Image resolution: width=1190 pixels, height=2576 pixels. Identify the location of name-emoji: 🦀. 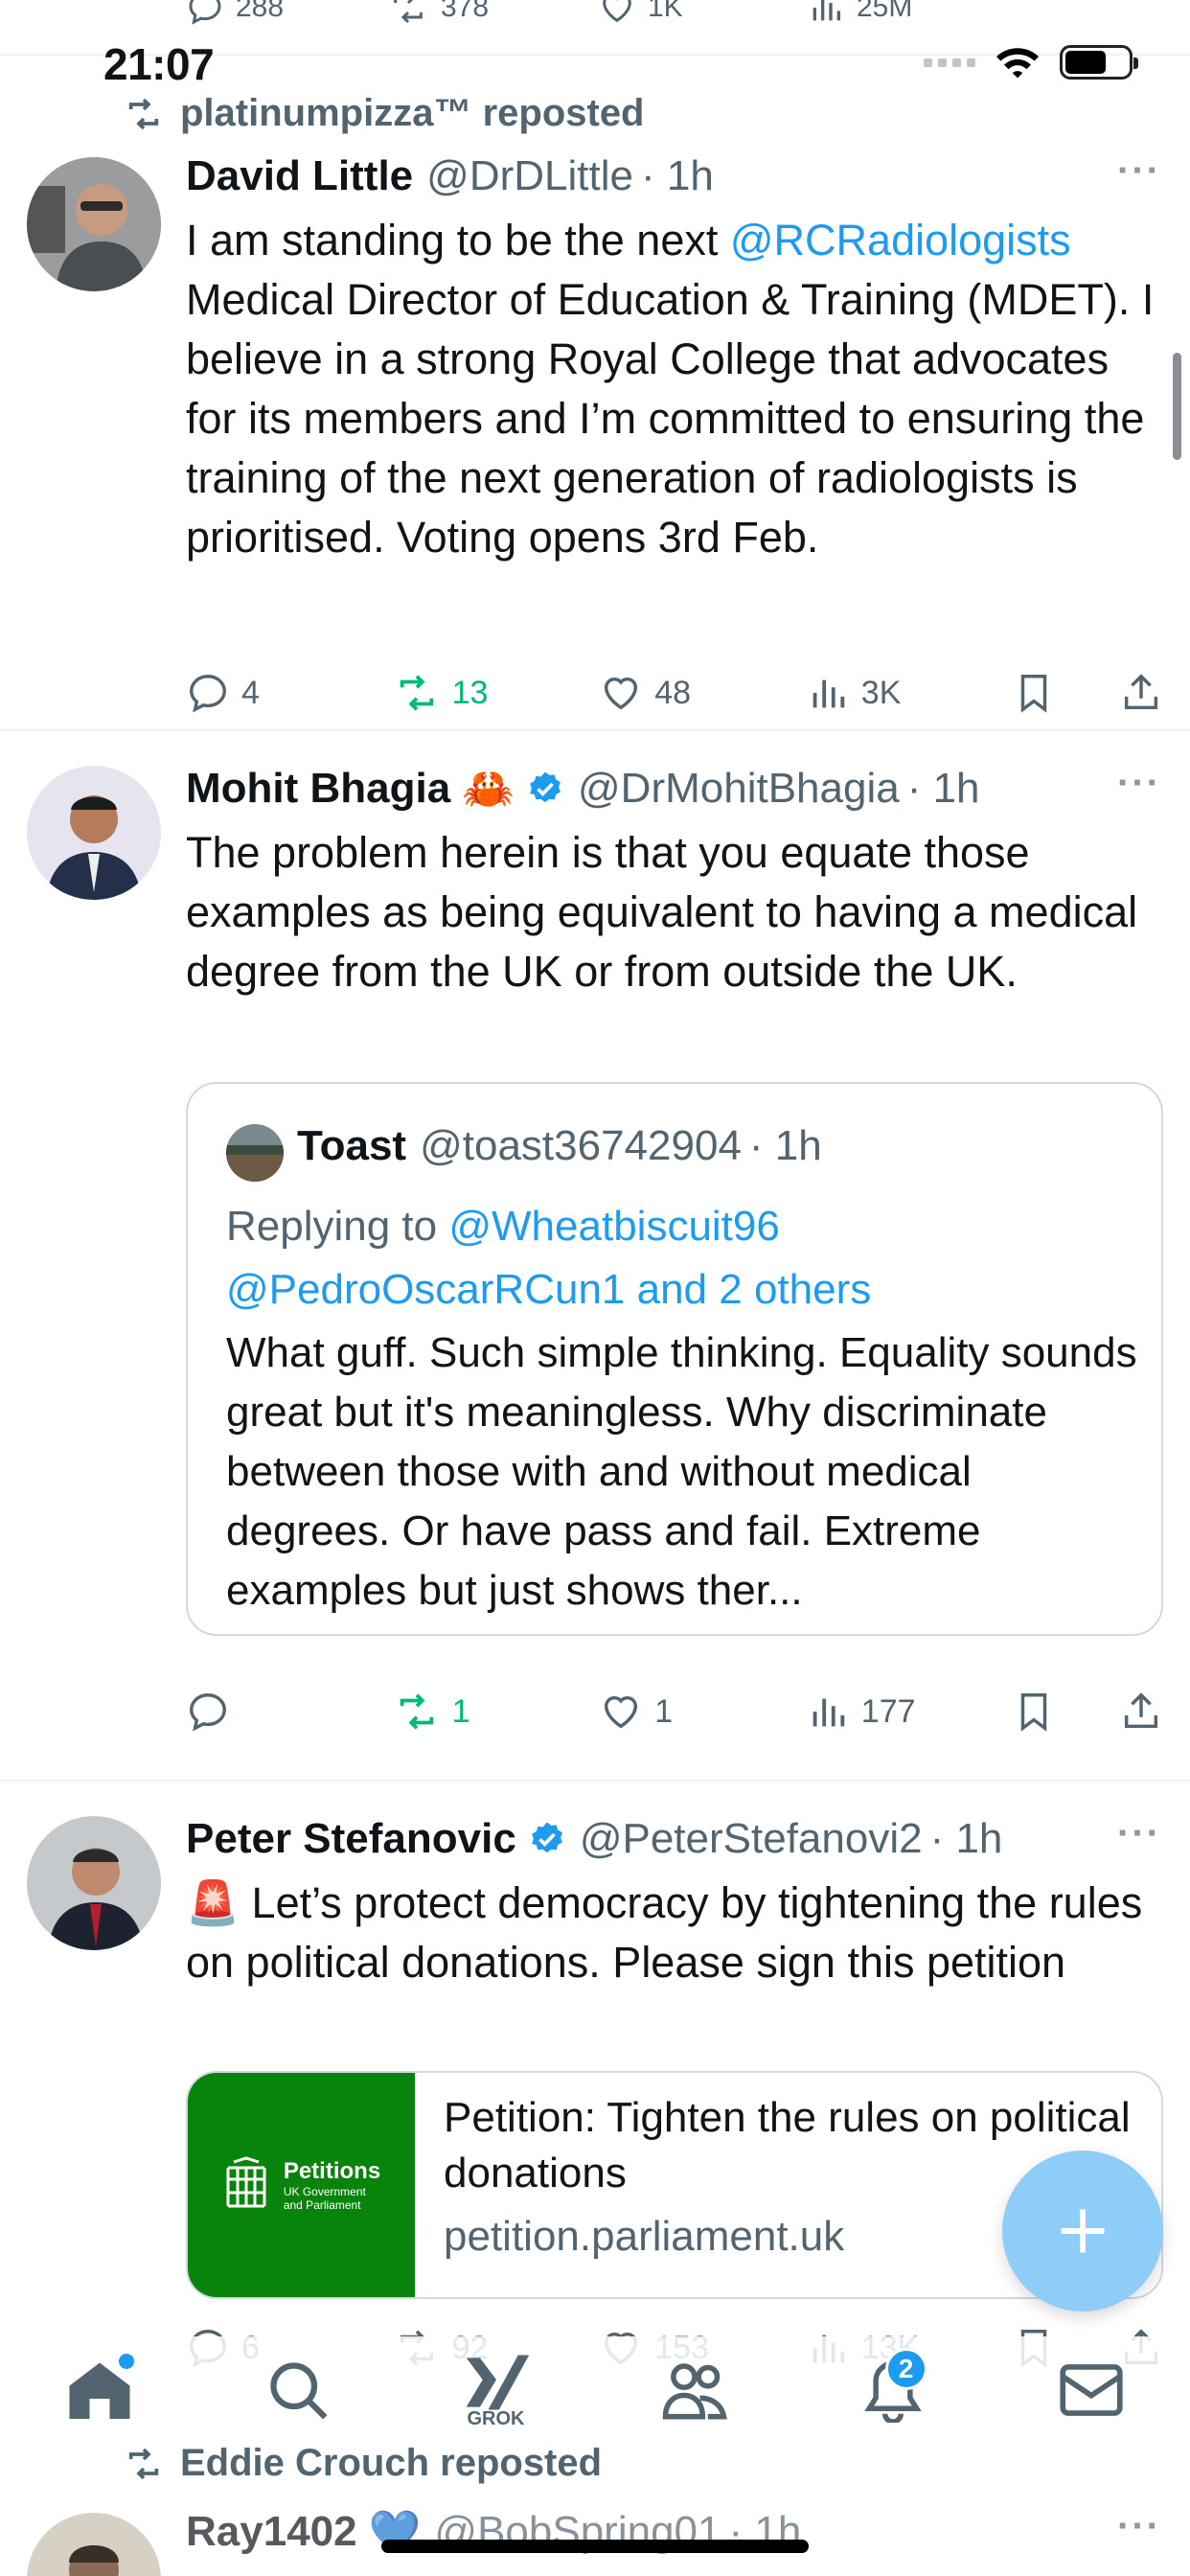
(489, 789).